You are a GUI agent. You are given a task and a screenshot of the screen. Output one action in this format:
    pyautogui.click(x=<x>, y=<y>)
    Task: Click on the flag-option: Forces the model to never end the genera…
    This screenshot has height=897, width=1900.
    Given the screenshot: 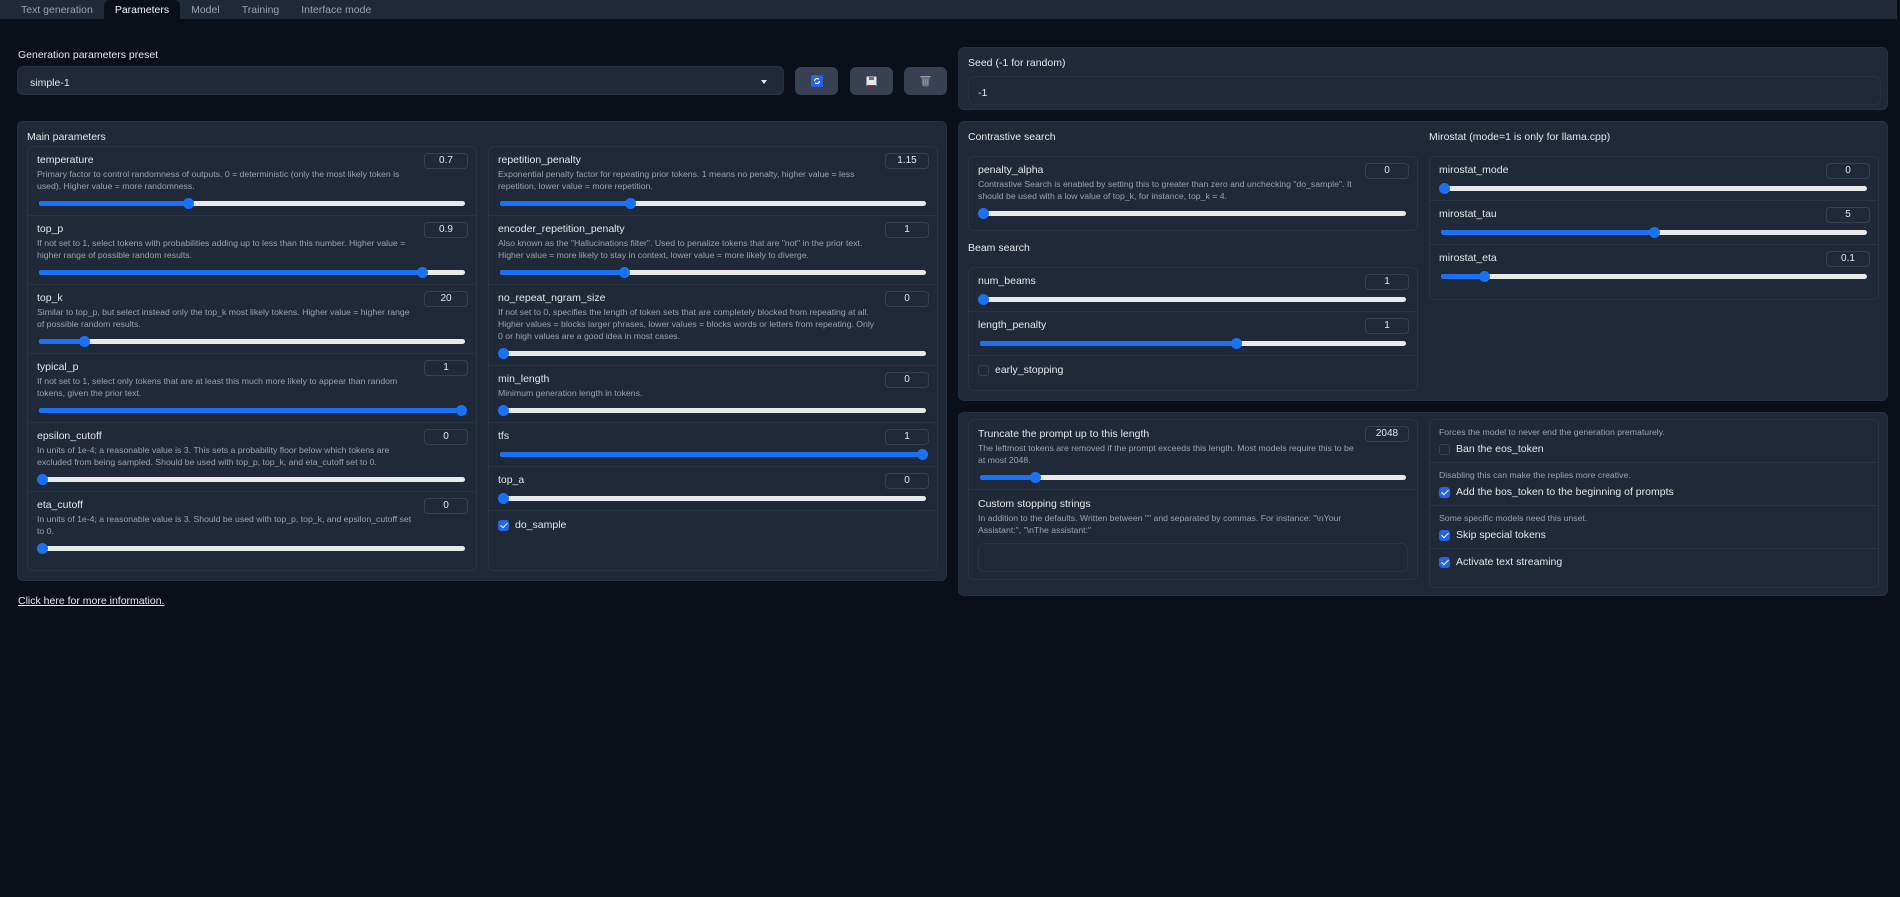 What is the action you would take?
    pyautogui.click(x=1654, y=441)
    